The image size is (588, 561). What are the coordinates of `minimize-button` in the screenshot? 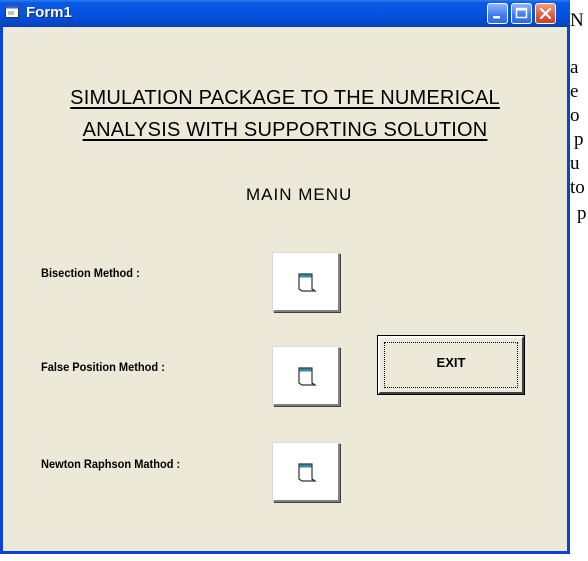 It's located at (497, 13).